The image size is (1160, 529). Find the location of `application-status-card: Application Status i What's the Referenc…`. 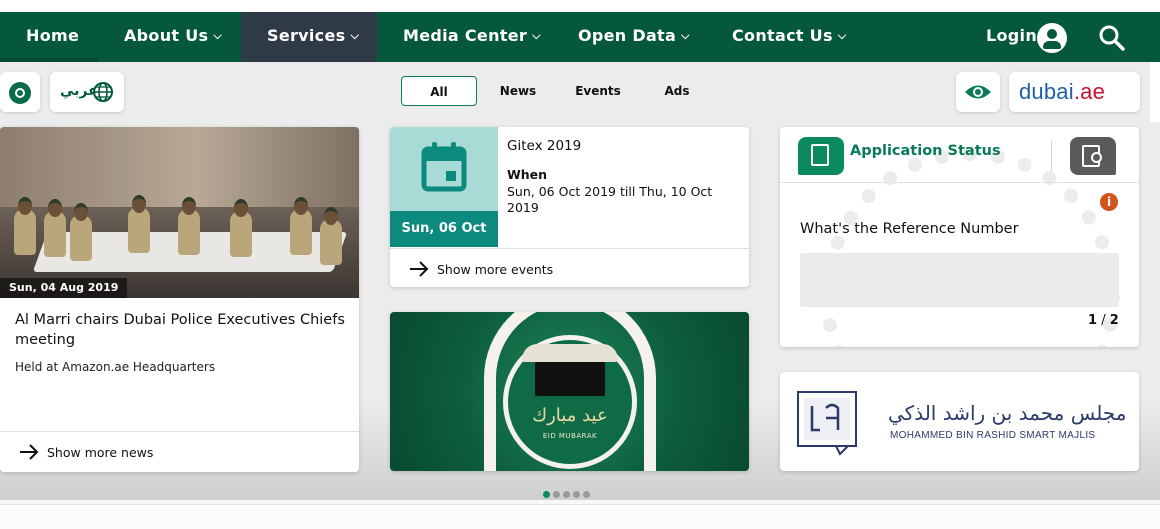

application-status-card: Application Status i What's the Referenc… is located at coordinates (959, 237).